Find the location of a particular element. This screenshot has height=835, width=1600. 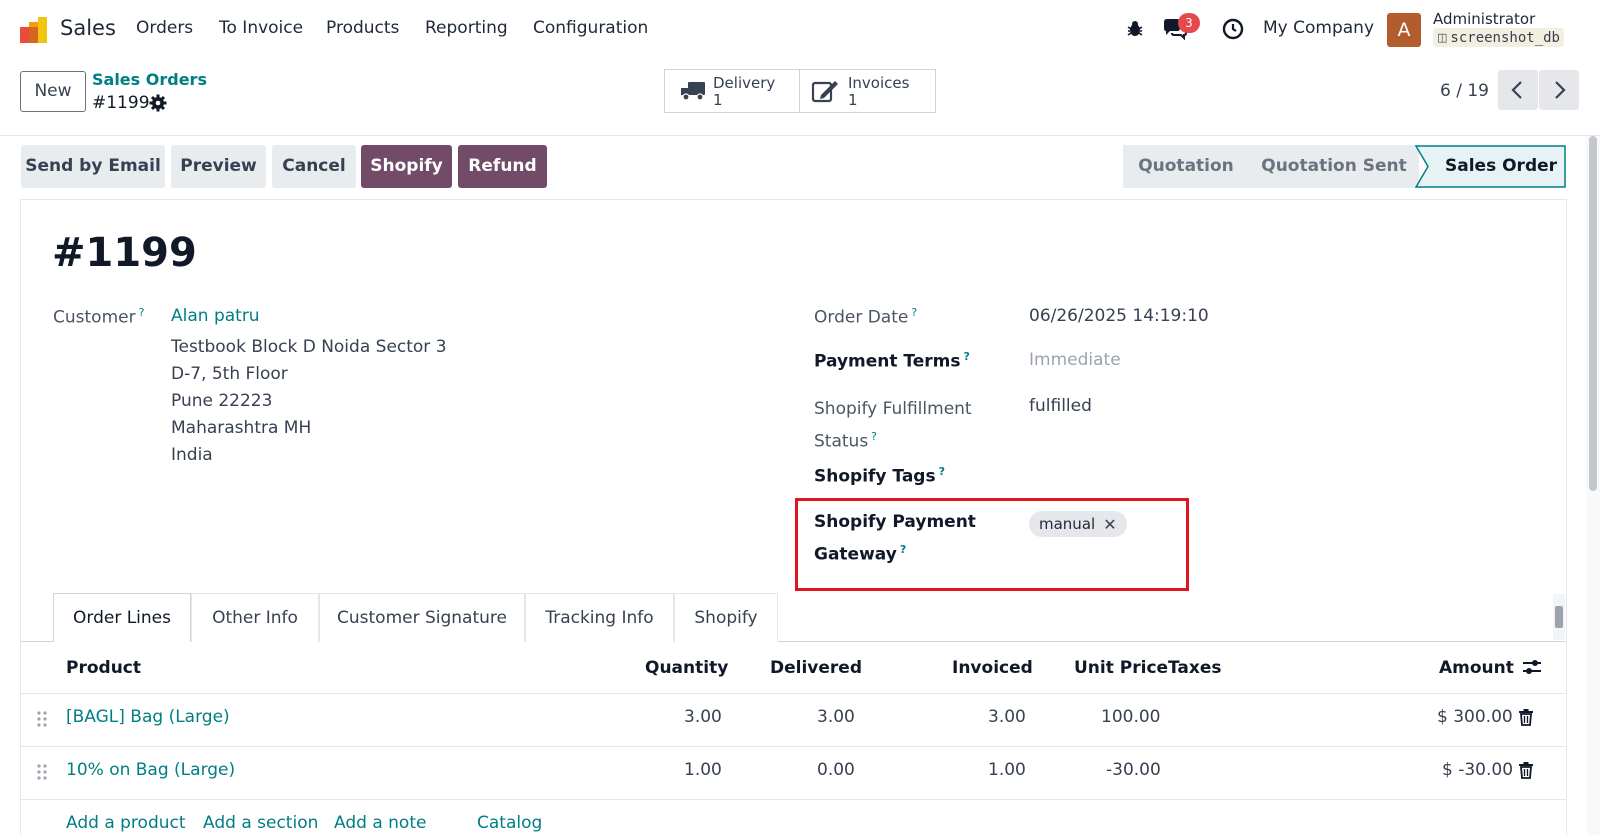

breadcrumb-sales-orders: Sales Orders is located at coordinates (149, 79).